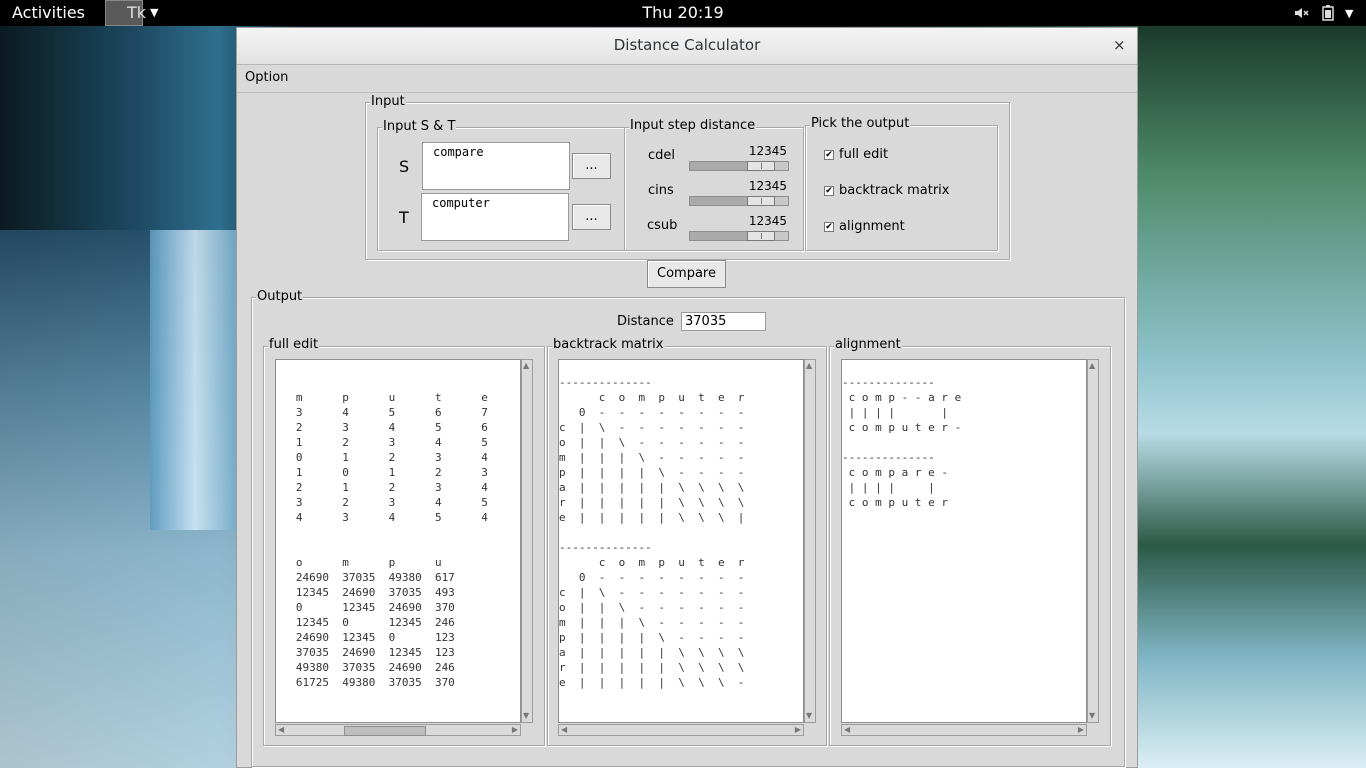  What do you see at coordinates (1349, 13) in the screenshot?
I see `system-menu-icon: ▼` at bounding box center [1349, 13].